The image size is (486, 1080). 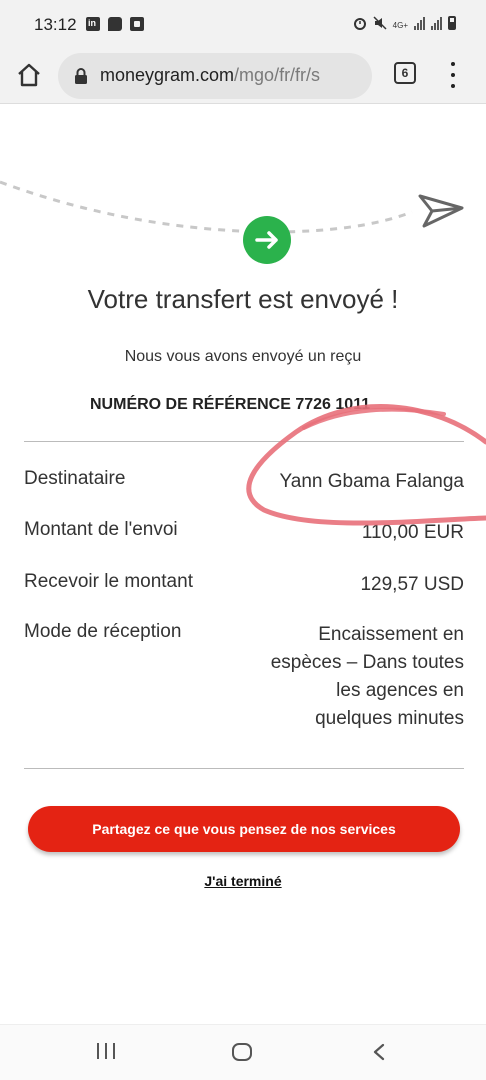 What do you see at coordinates (106, 1051) in the screenshot?
I see `recent-apps-icon` at bounding box center [106, 1051].